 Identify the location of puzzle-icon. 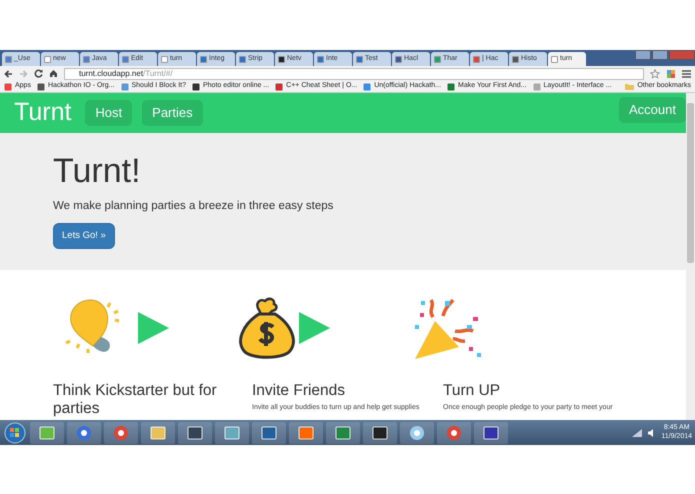
(671, 73).